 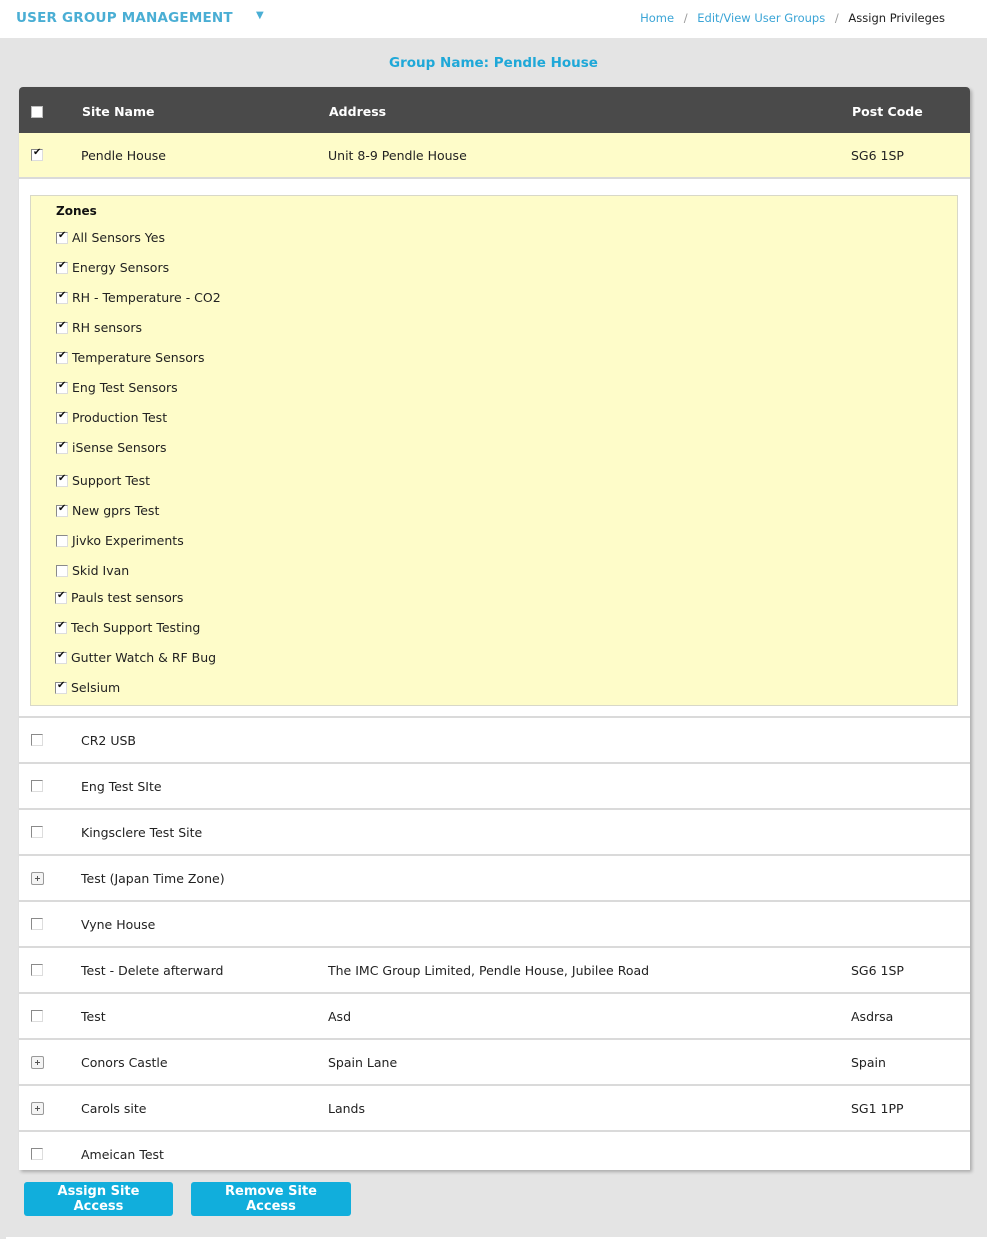 I want to click on breadcrumb-current: Assign Privileges, so click(x=896, y=18).